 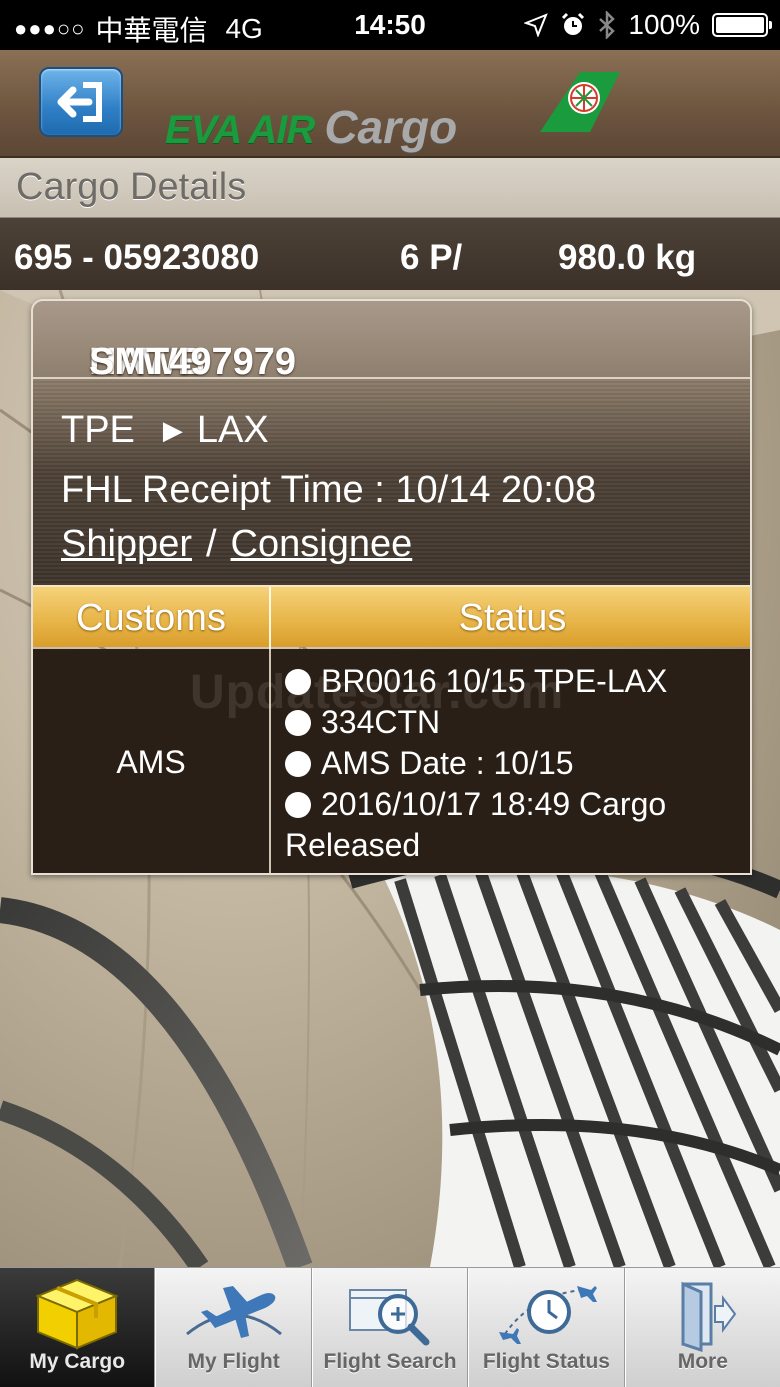 What do you see at coordinates (548, 1315) in the screenshot?
I see `clock-planes-icon` at bounding box center [548, 1315].